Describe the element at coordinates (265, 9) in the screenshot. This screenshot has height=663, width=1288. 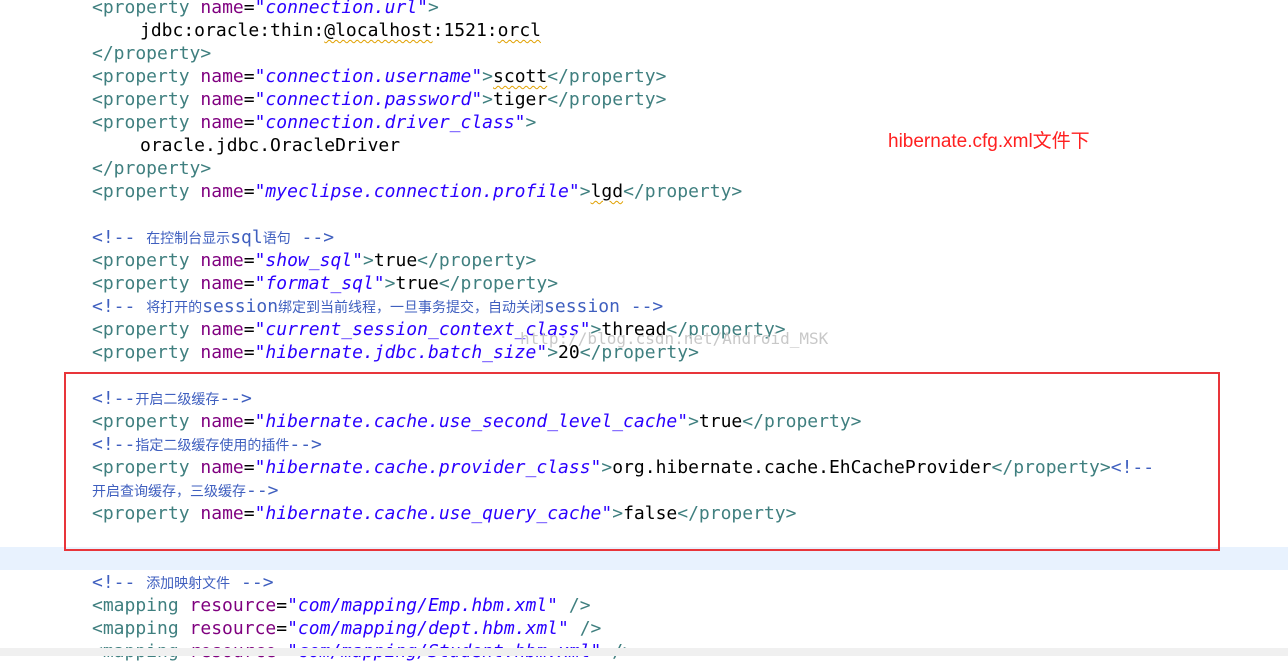
I see `code-line: <property name="connection.url">` at that location.